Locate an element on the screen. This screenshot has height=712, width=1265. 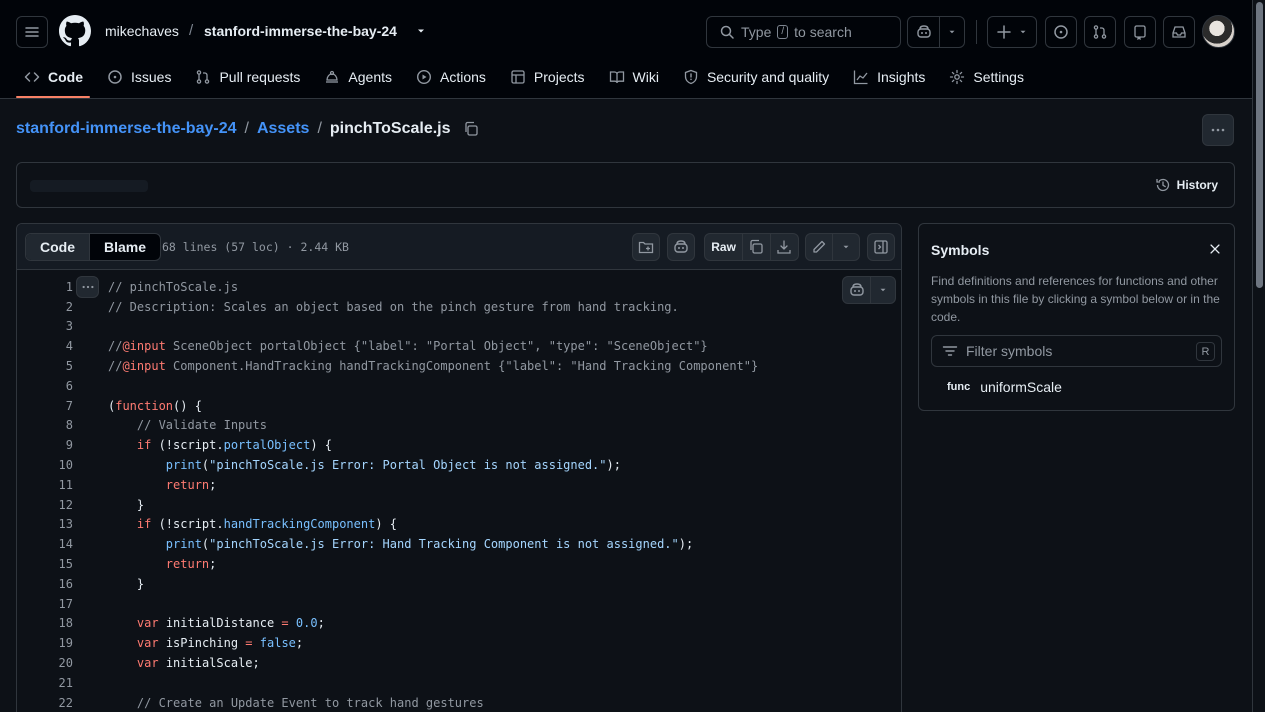
filter-icon is located at coordinates (950, 351).